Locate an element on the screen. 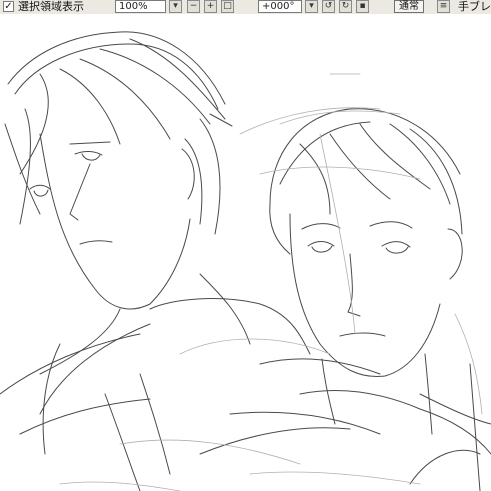  stabilizer-label: 手ブレ is located at coordinates (474, 6).